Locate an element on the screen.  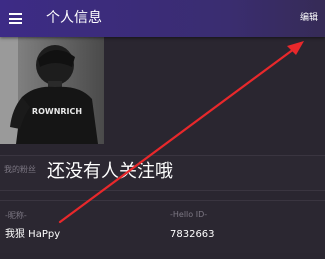
avatar: ROWNRICH is located at coordinates (52, 90).